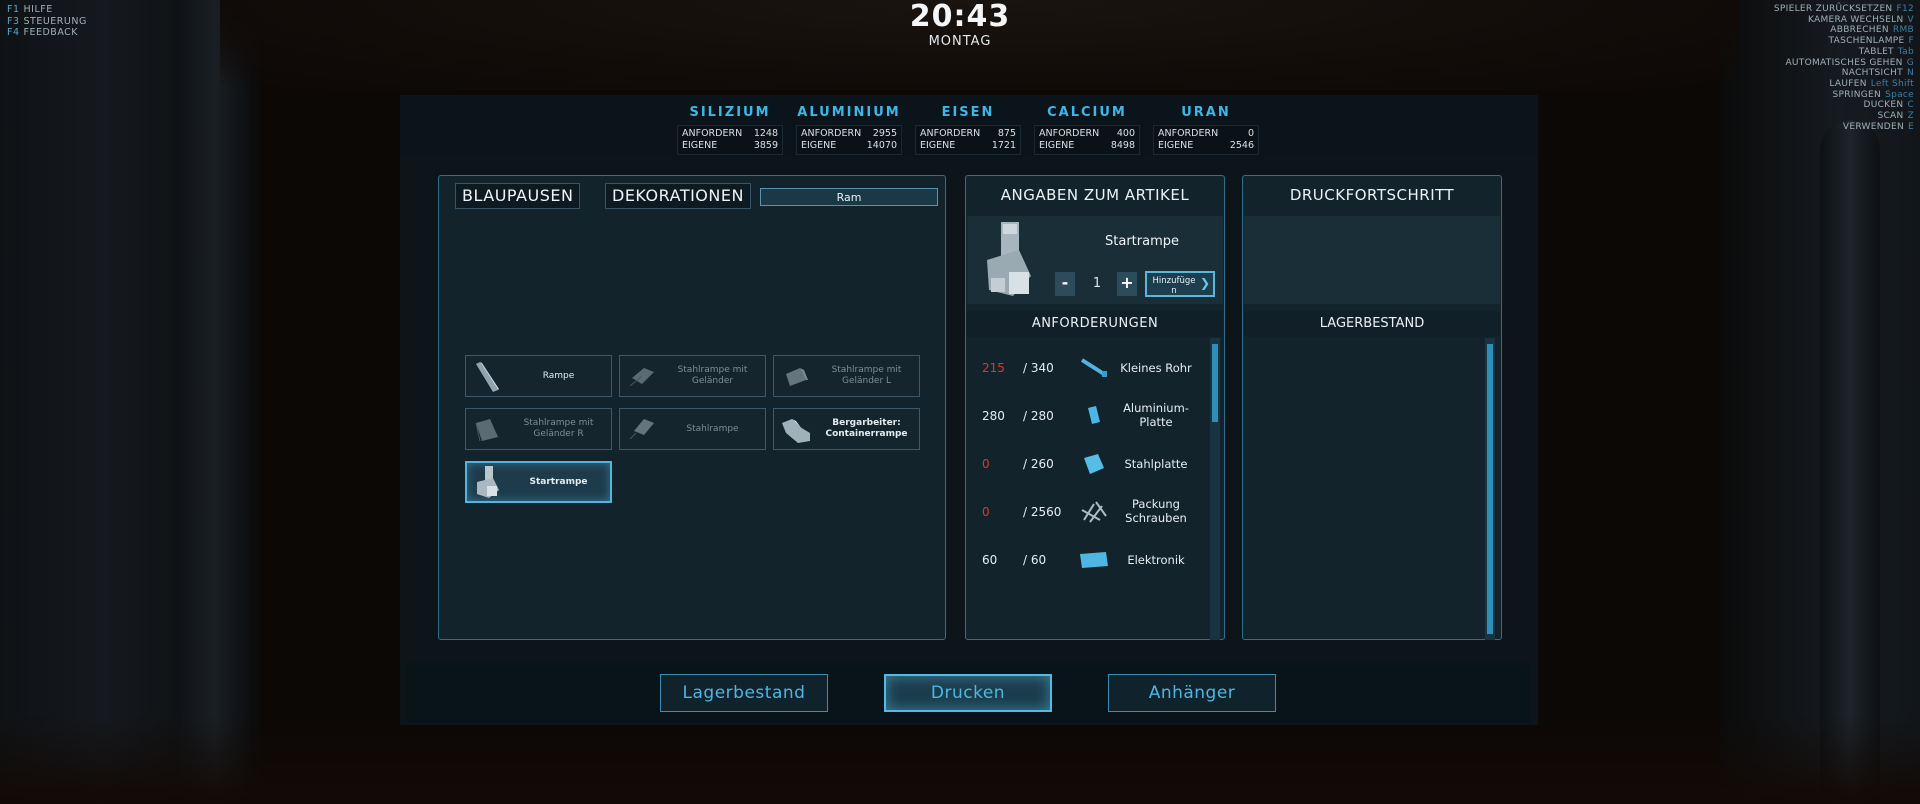 The image size is (1920, 804). Describe the element at coordinates (846, 429) in the screenshot. I see `blueprint-container-ramp: Bergarbeiter: Containerrampe` at that location.